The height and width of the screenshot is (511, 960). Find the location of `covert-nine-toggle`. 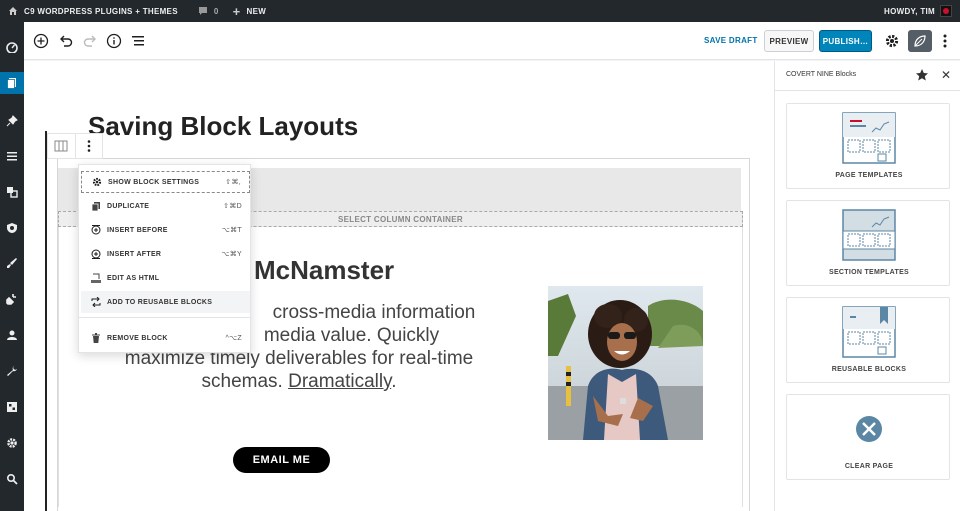

covert-nine-toggle is located at coordinates (920, 41).